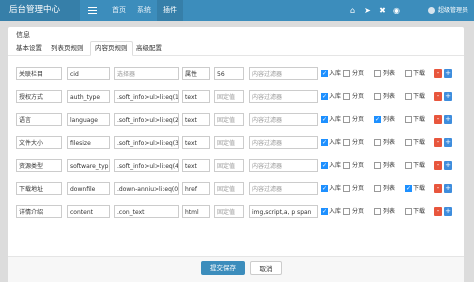 The image size is (474, 282). What do you see at coordinates (39, 119) in the screenshot?
I see `field-label-input: 语言` at bounding box center [39, 119].